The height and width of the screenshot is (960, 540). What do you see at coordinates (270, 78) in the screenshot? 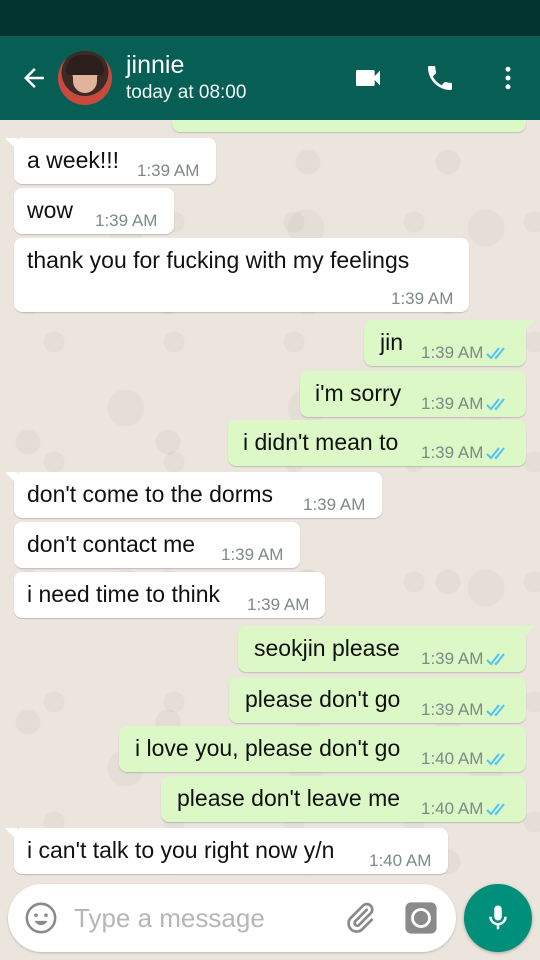
I see `chat-header: jinnie today at 08:00` at bounding box center [270, 78].